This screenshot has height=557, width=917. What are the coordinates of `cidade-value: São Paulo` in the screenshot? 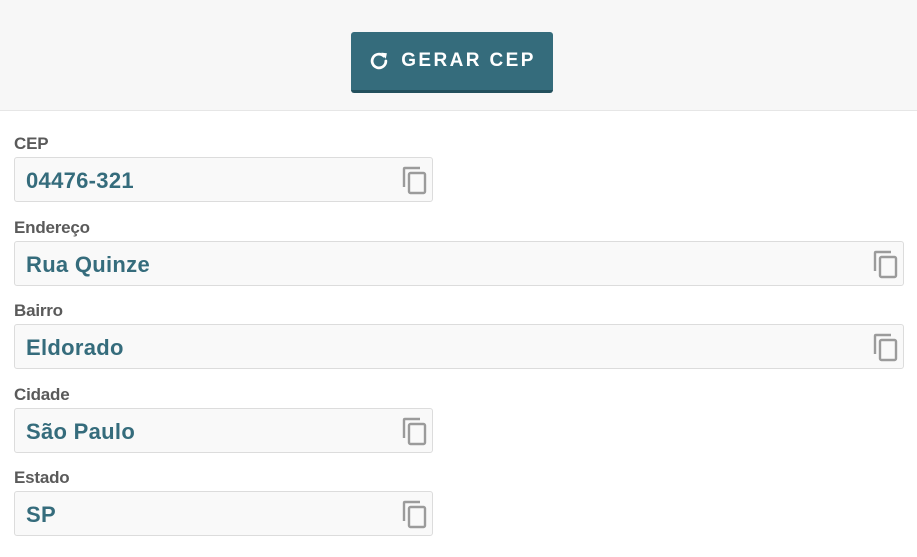 It's located at (81, 431).